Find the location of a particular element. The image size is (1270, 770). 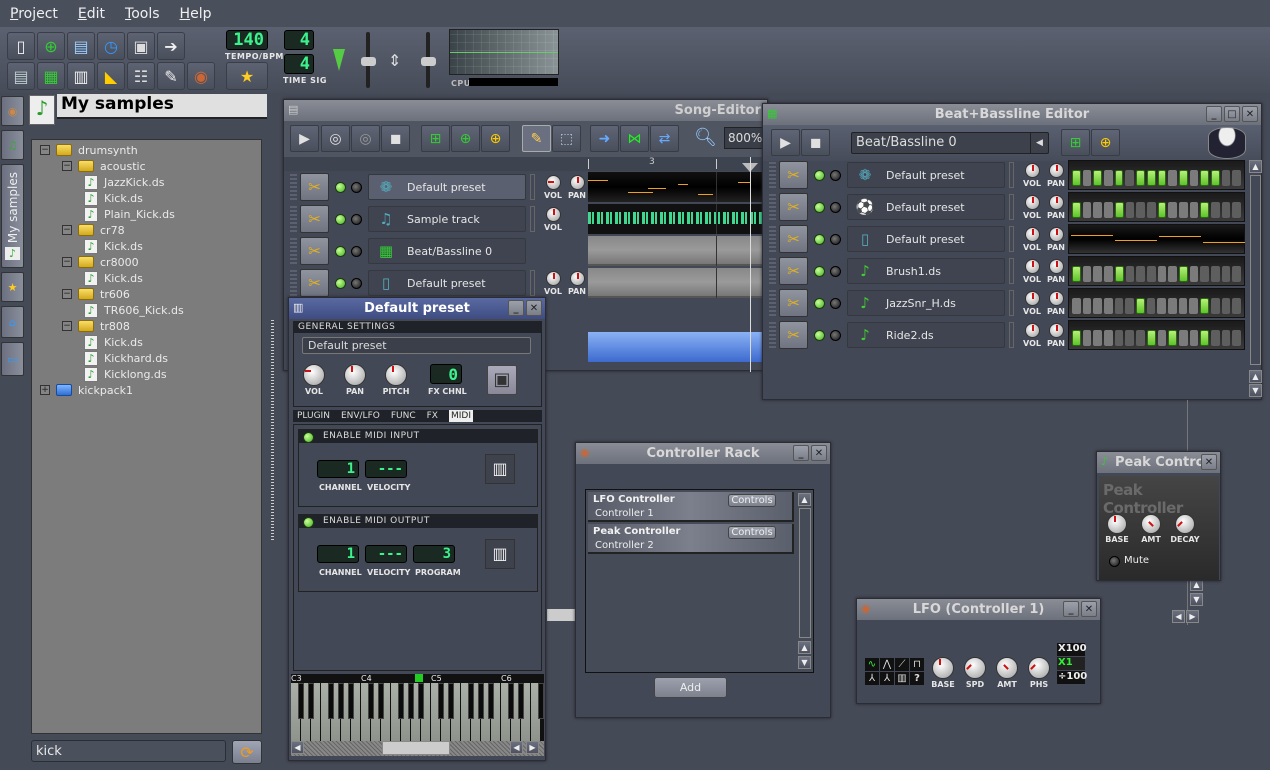

song-lane is located at coordinates (678, 283).